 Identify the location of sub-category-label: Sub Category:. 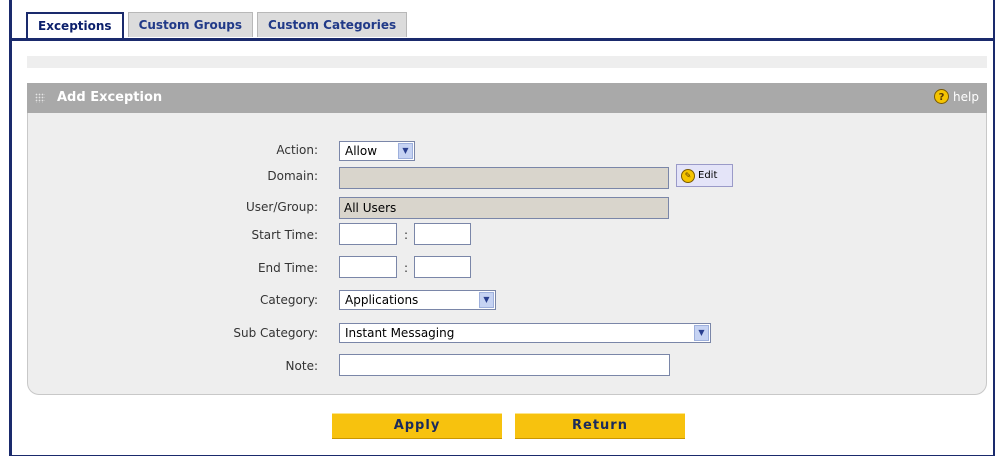
(275, 333).